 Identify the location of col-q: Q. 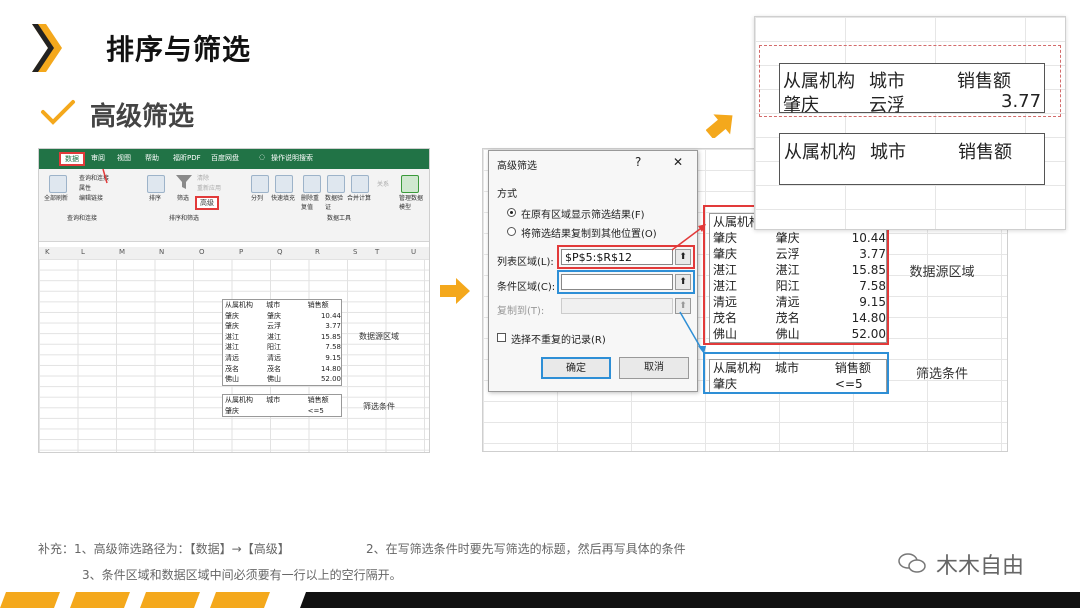
(280, 252).